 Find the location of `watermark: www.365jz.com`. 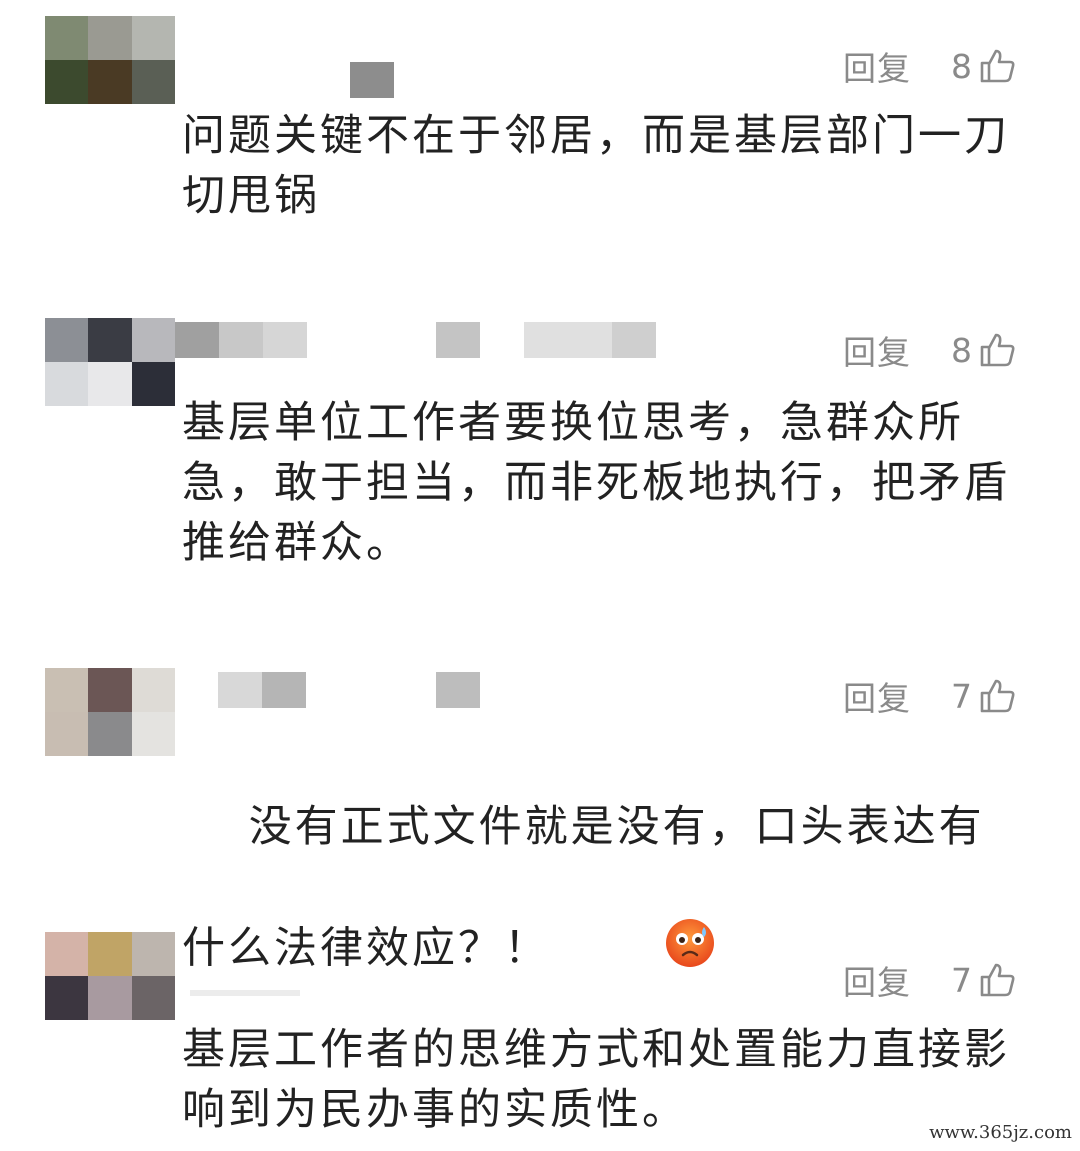

watermark: www.365jz.com is located at coordinates (1000, 1132).